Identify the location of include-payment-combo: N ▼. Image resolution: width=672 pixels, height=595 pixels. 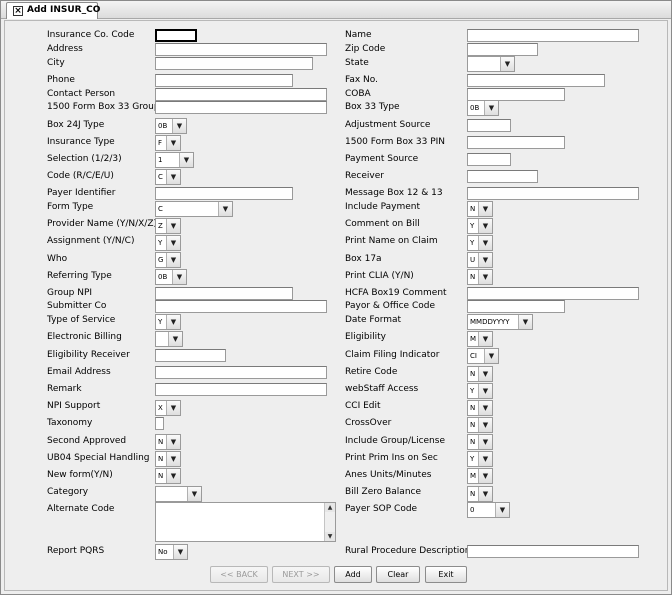
(480, 209).